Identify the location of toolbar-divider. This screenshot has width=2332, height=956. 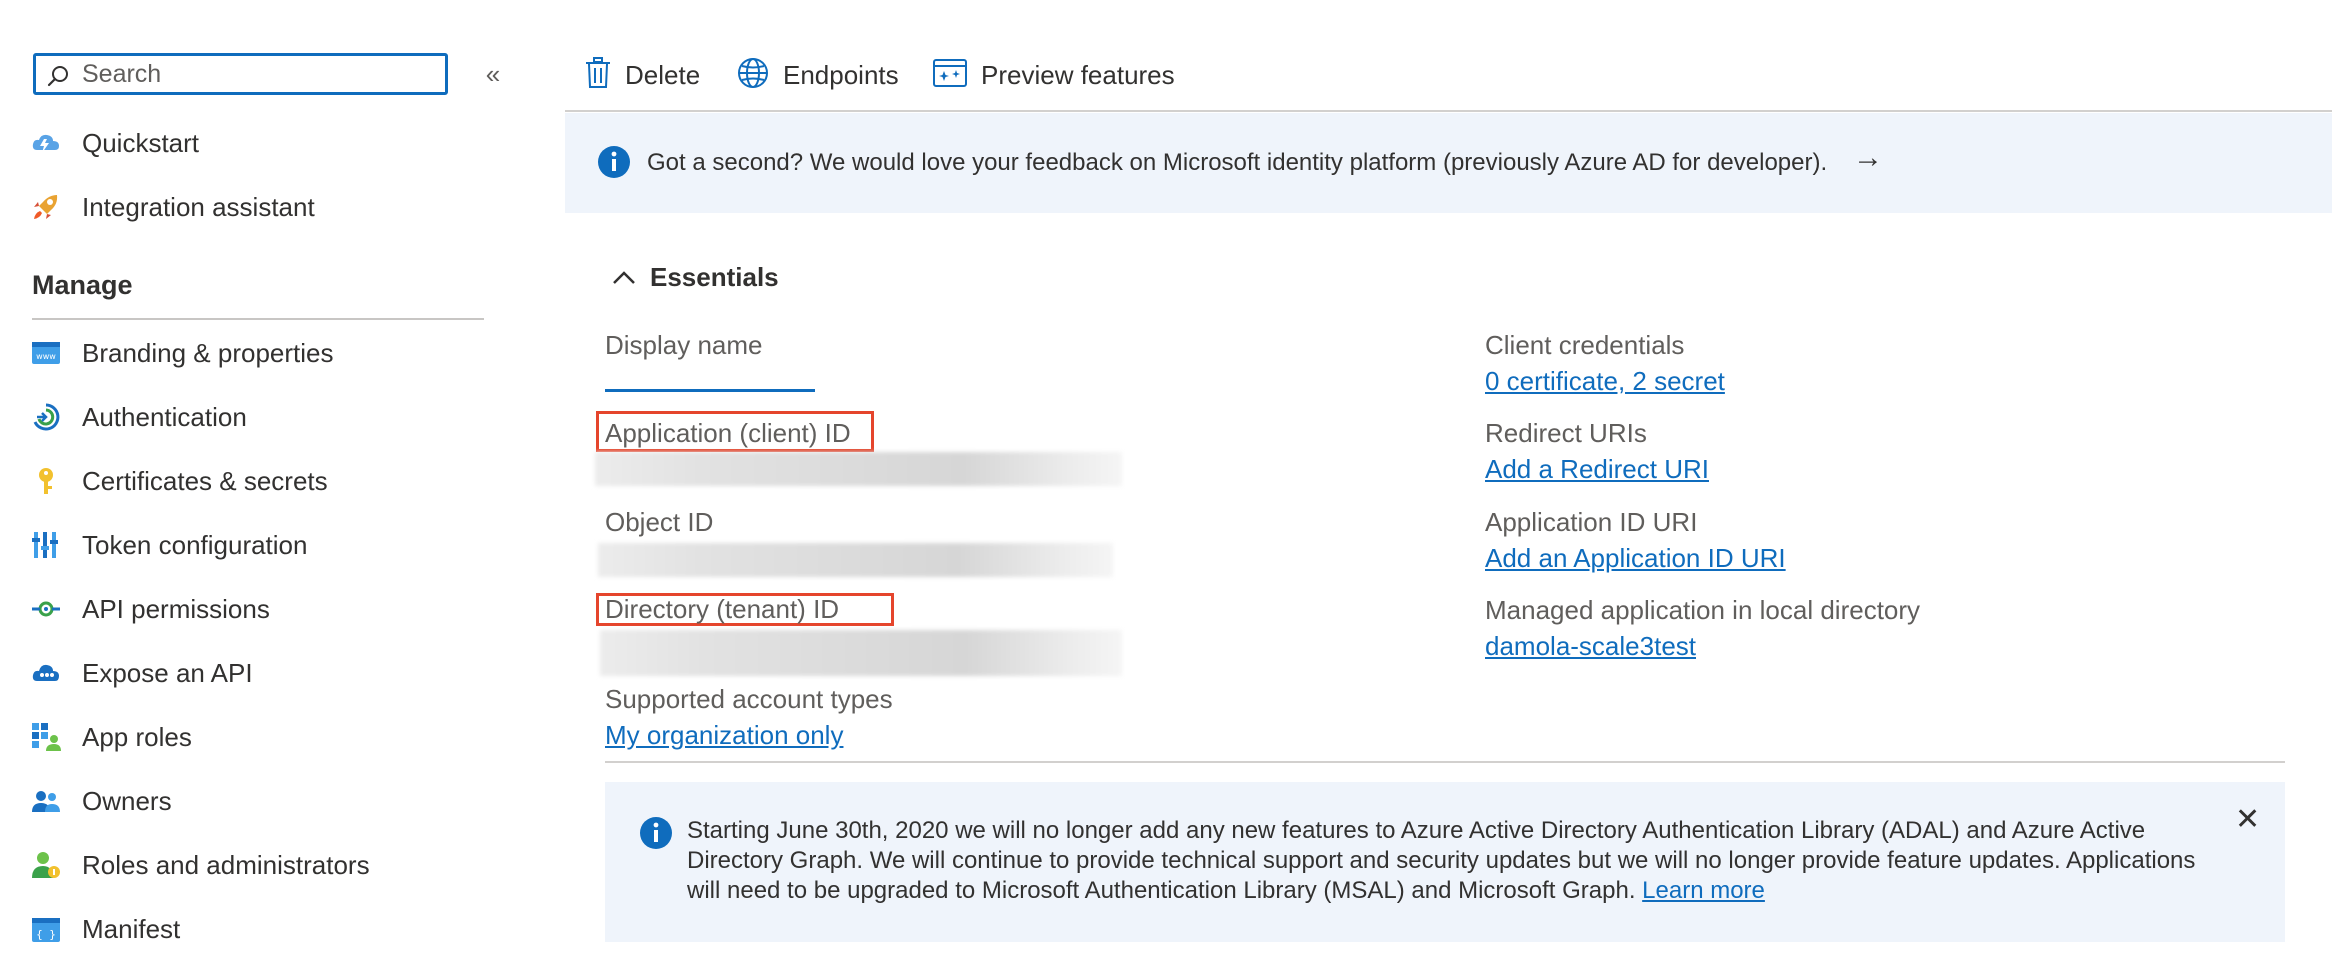
(1448, 111).